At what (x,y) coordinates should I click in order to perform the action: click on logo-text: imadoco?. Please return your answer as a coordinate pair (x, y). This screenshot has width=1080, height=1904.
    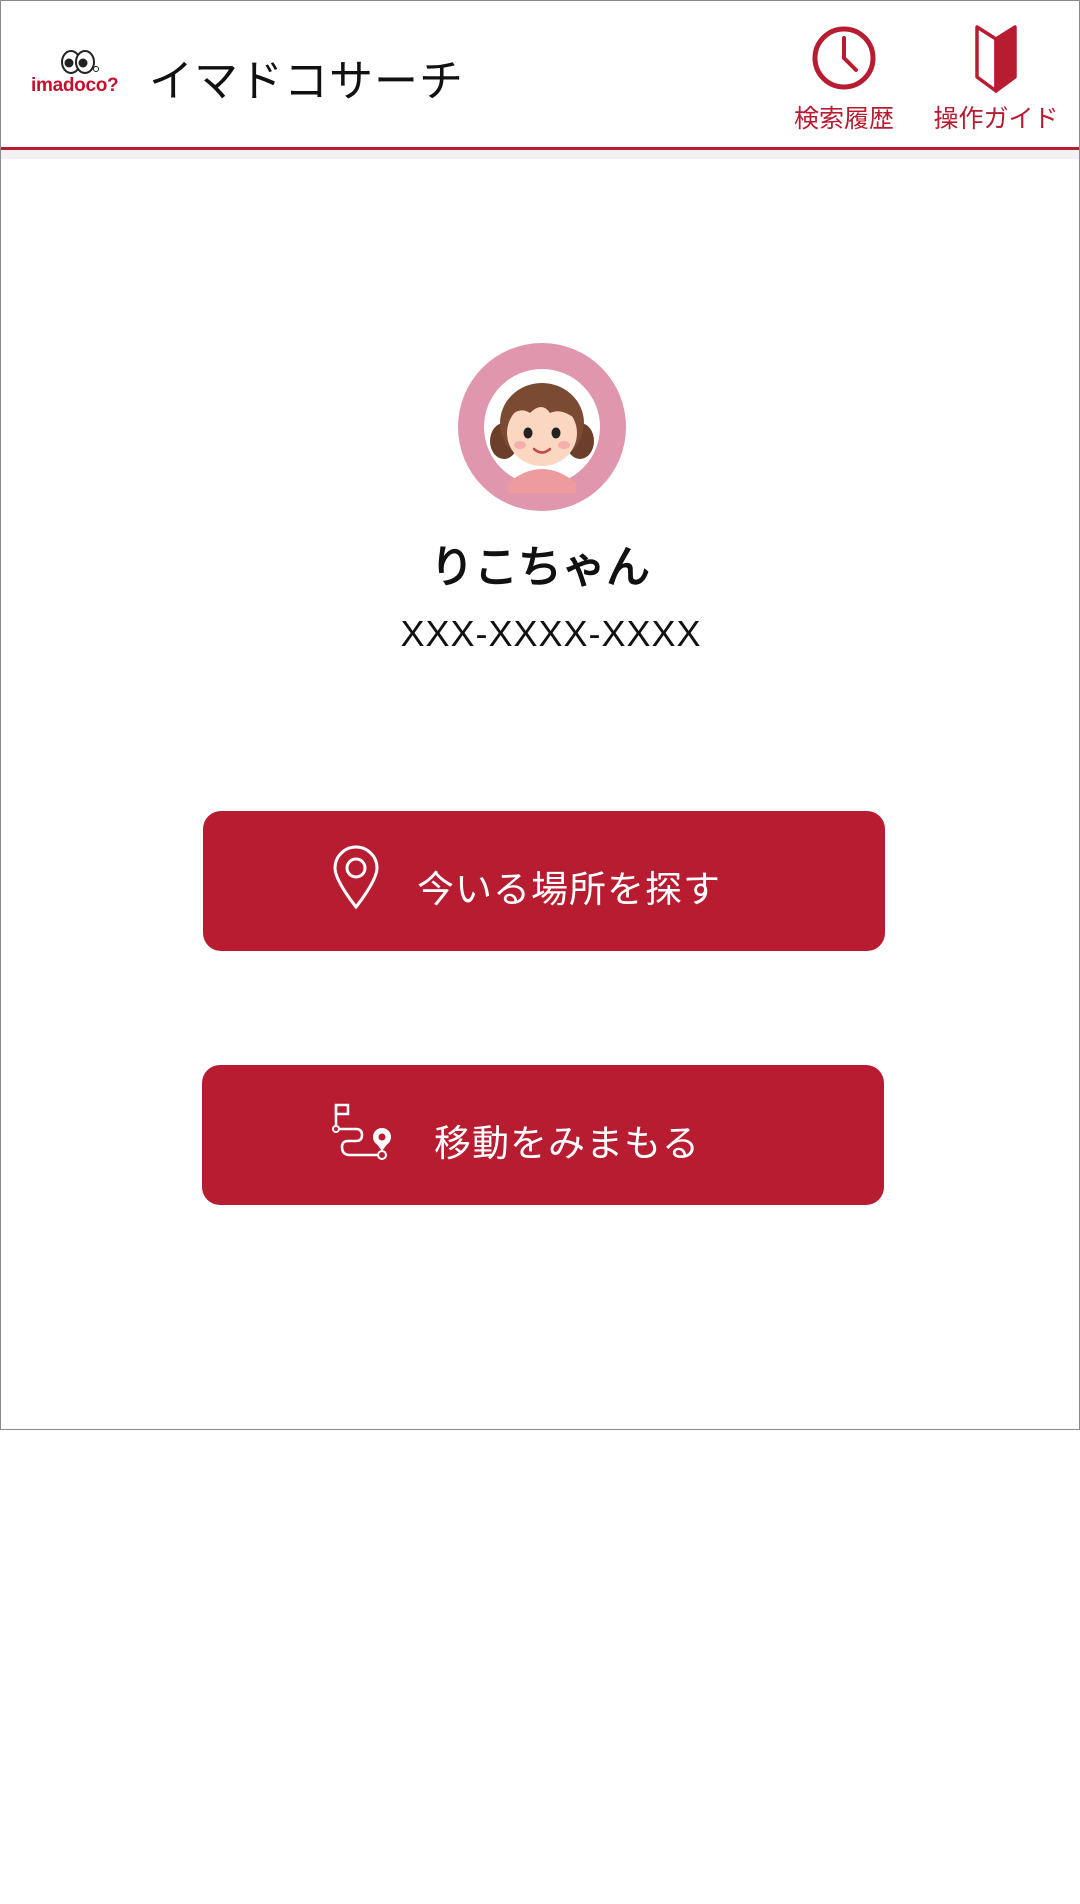
    Looking at the image, I should click on (75, 85).